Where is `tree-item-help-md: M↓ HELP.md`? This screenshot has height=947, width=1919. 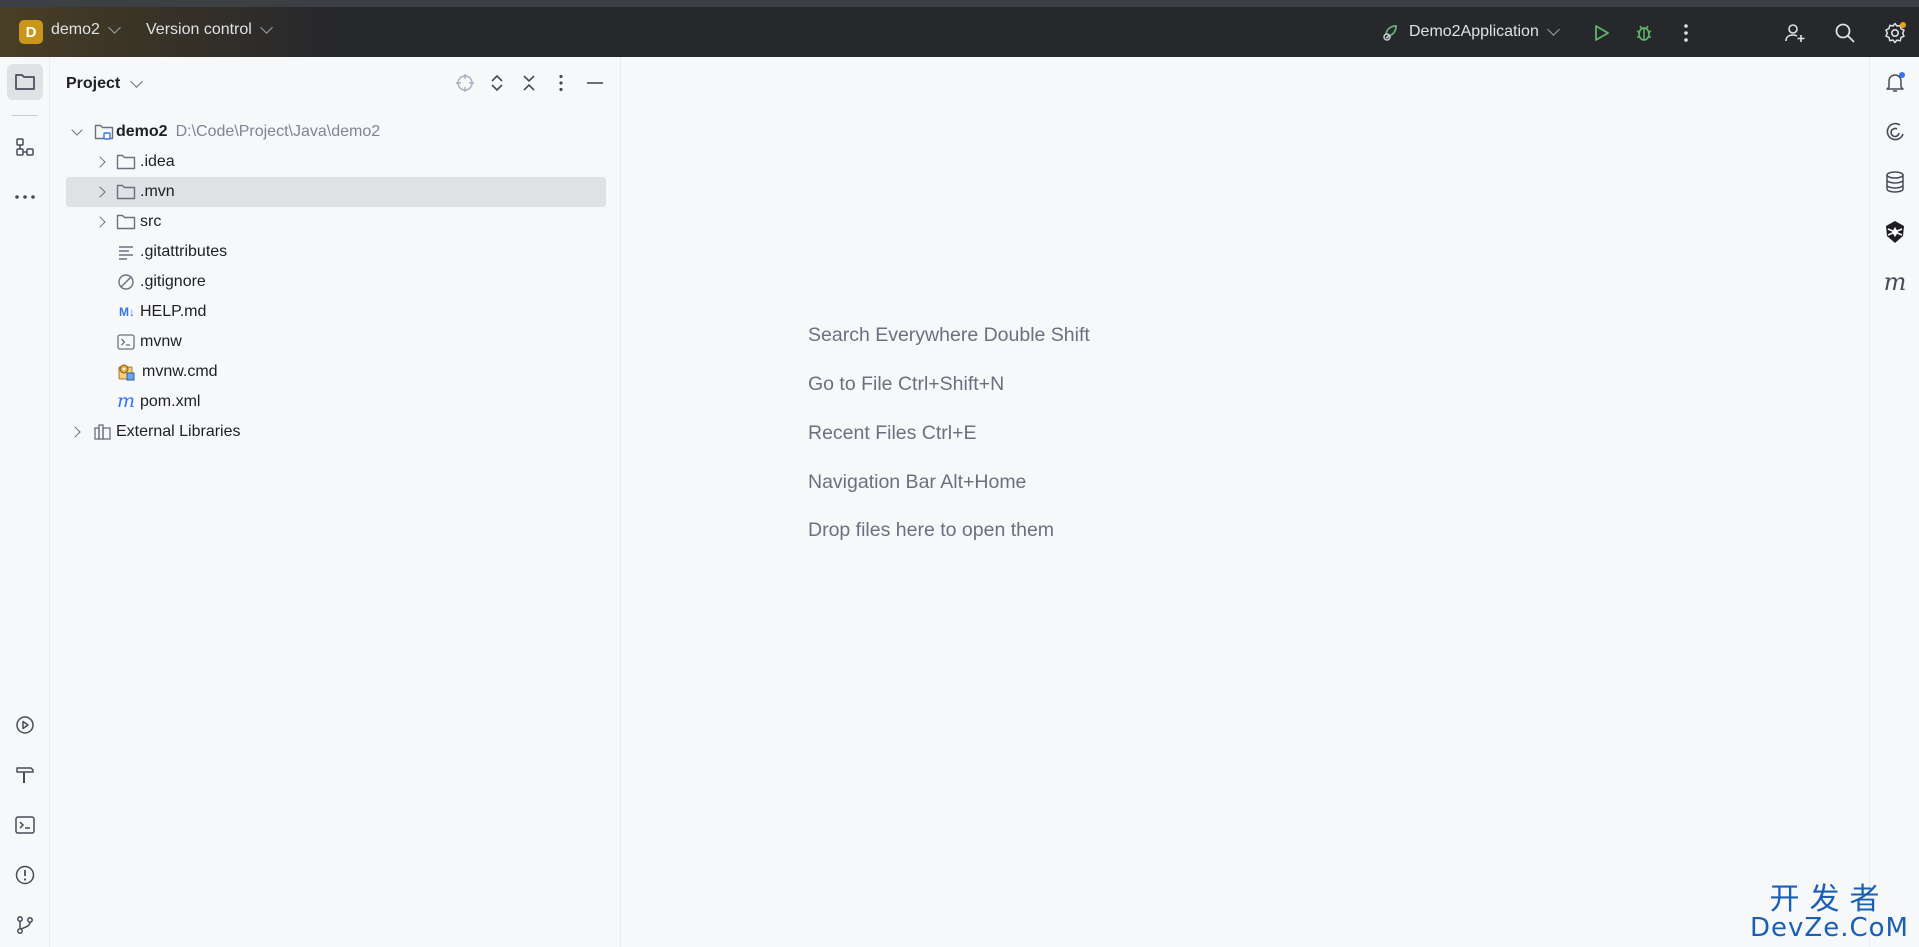
tree-item-help-md: M↓ HELP.md is located at coordinates (336, 312).